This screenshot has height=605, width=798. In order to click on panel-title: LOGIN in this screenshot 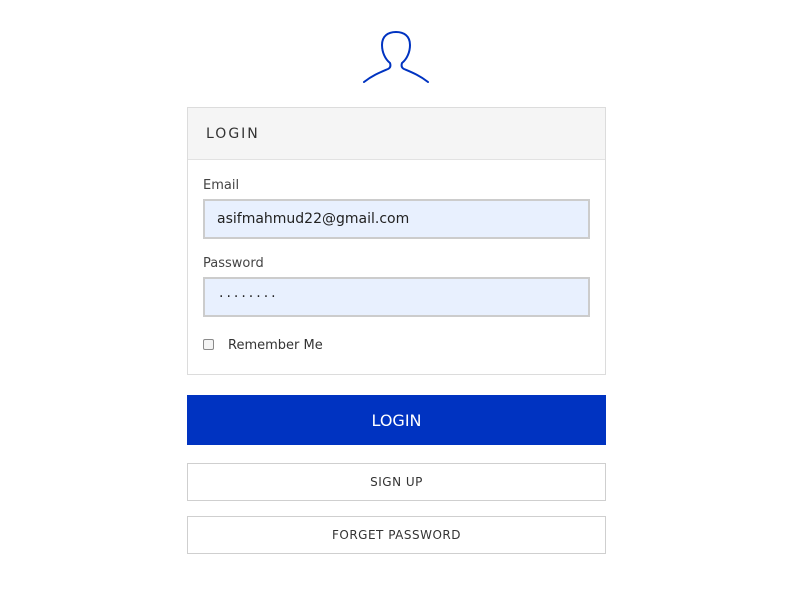, I will do `click(233, 133)`.